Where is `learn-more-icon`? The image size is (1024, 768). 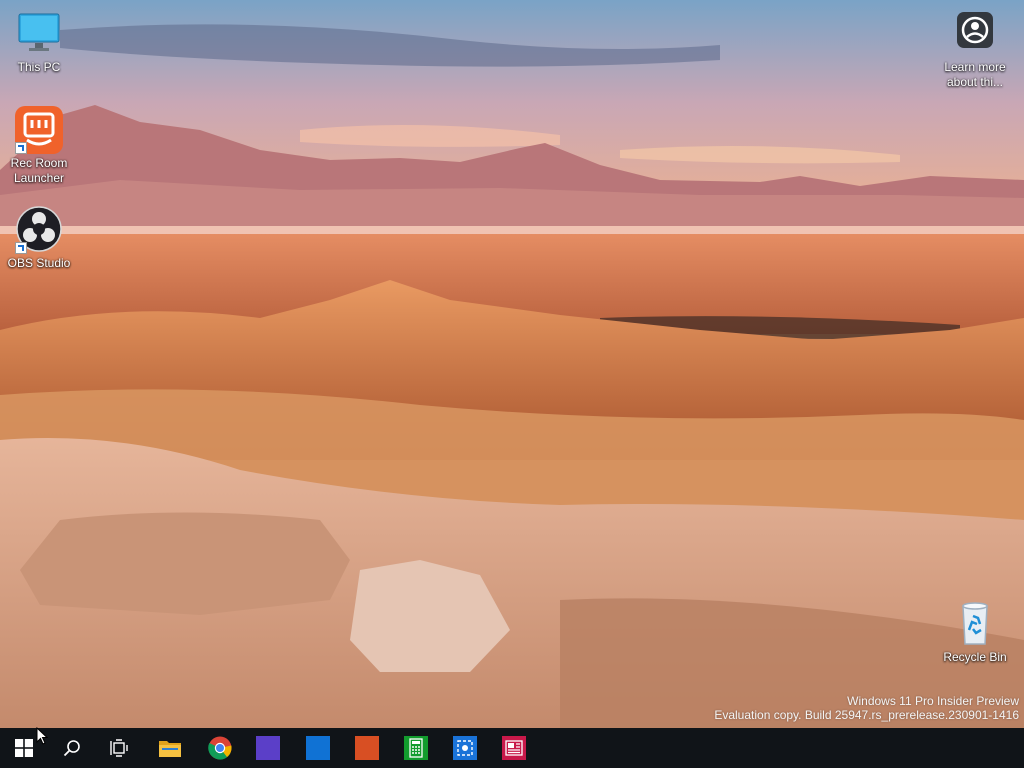 learn-more-icon is located at coordinates (975, 34).